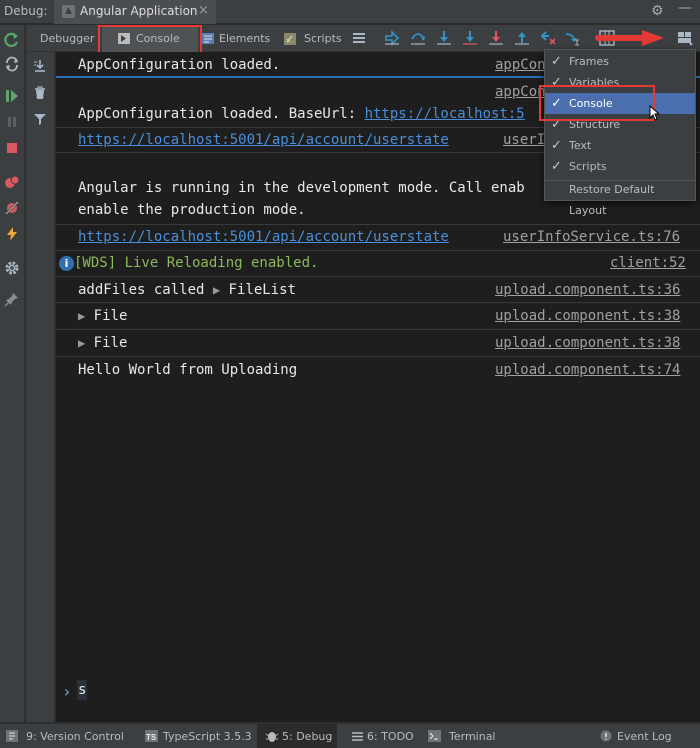 The width and height of the screenshot is (700, 748). What do you see at coordinates (392, 38) in the screenshot?
I see `show-execution-point-icon` at bounding box center [392, 38].